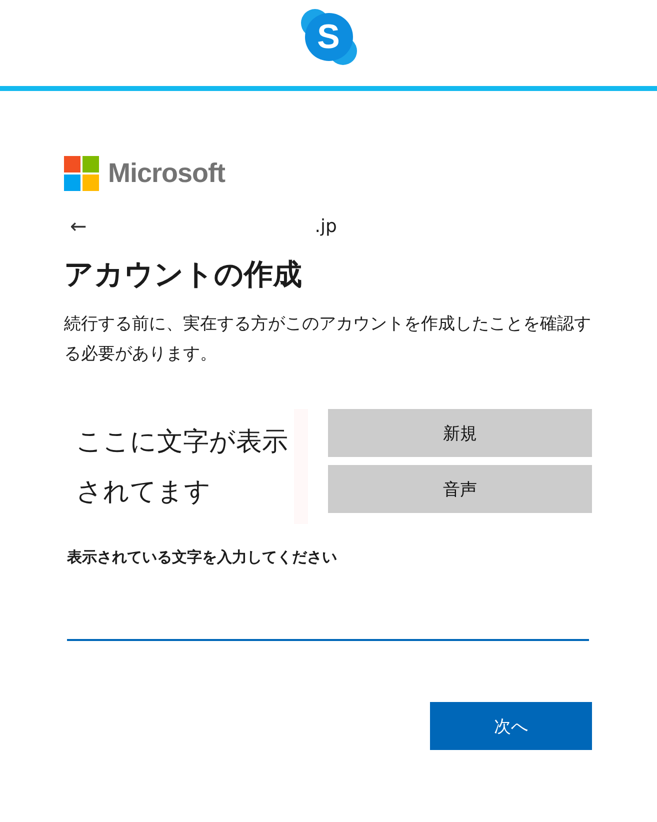 The width and height of the screenshot is (657, 822). Describe the element at coordinates (166, 173) in the screenshot. I see `brand-name: Microsoft` at that location.